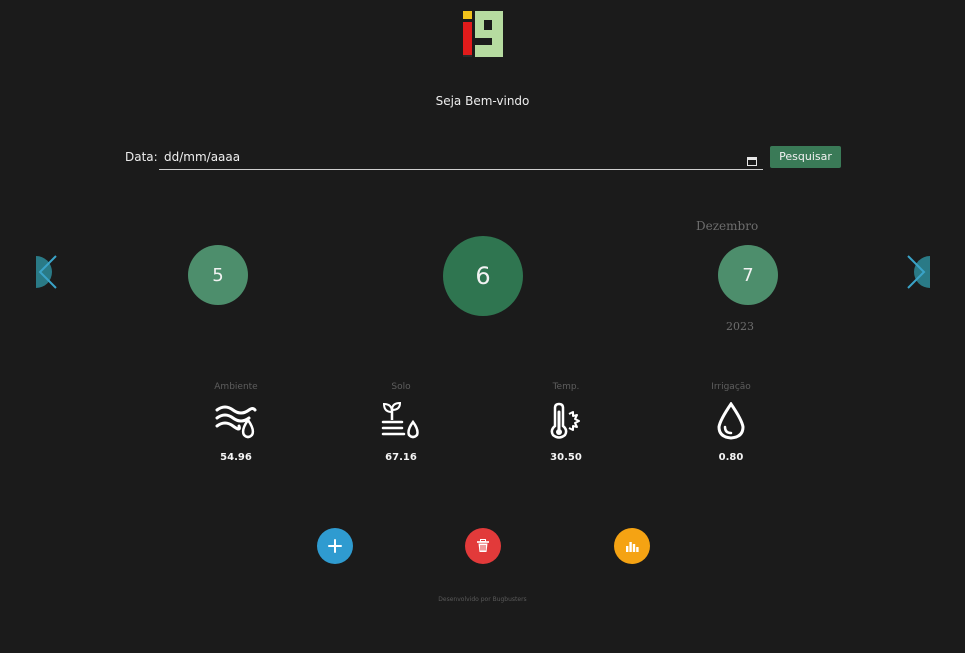  Describe the element at coordinates (401, 387) in the screenshot. I see `metric-label: Solo` at that location.